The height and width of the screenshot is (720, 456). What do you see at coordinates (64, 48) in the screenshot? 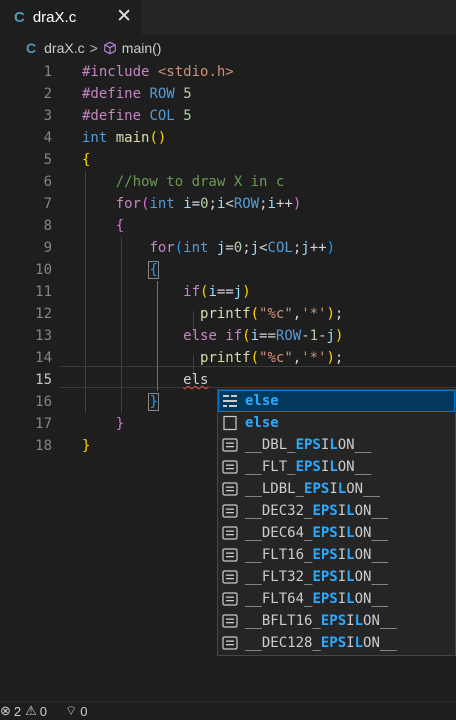
I see `breadcrumb-file: draX.c` at bounding box center [64, 48].